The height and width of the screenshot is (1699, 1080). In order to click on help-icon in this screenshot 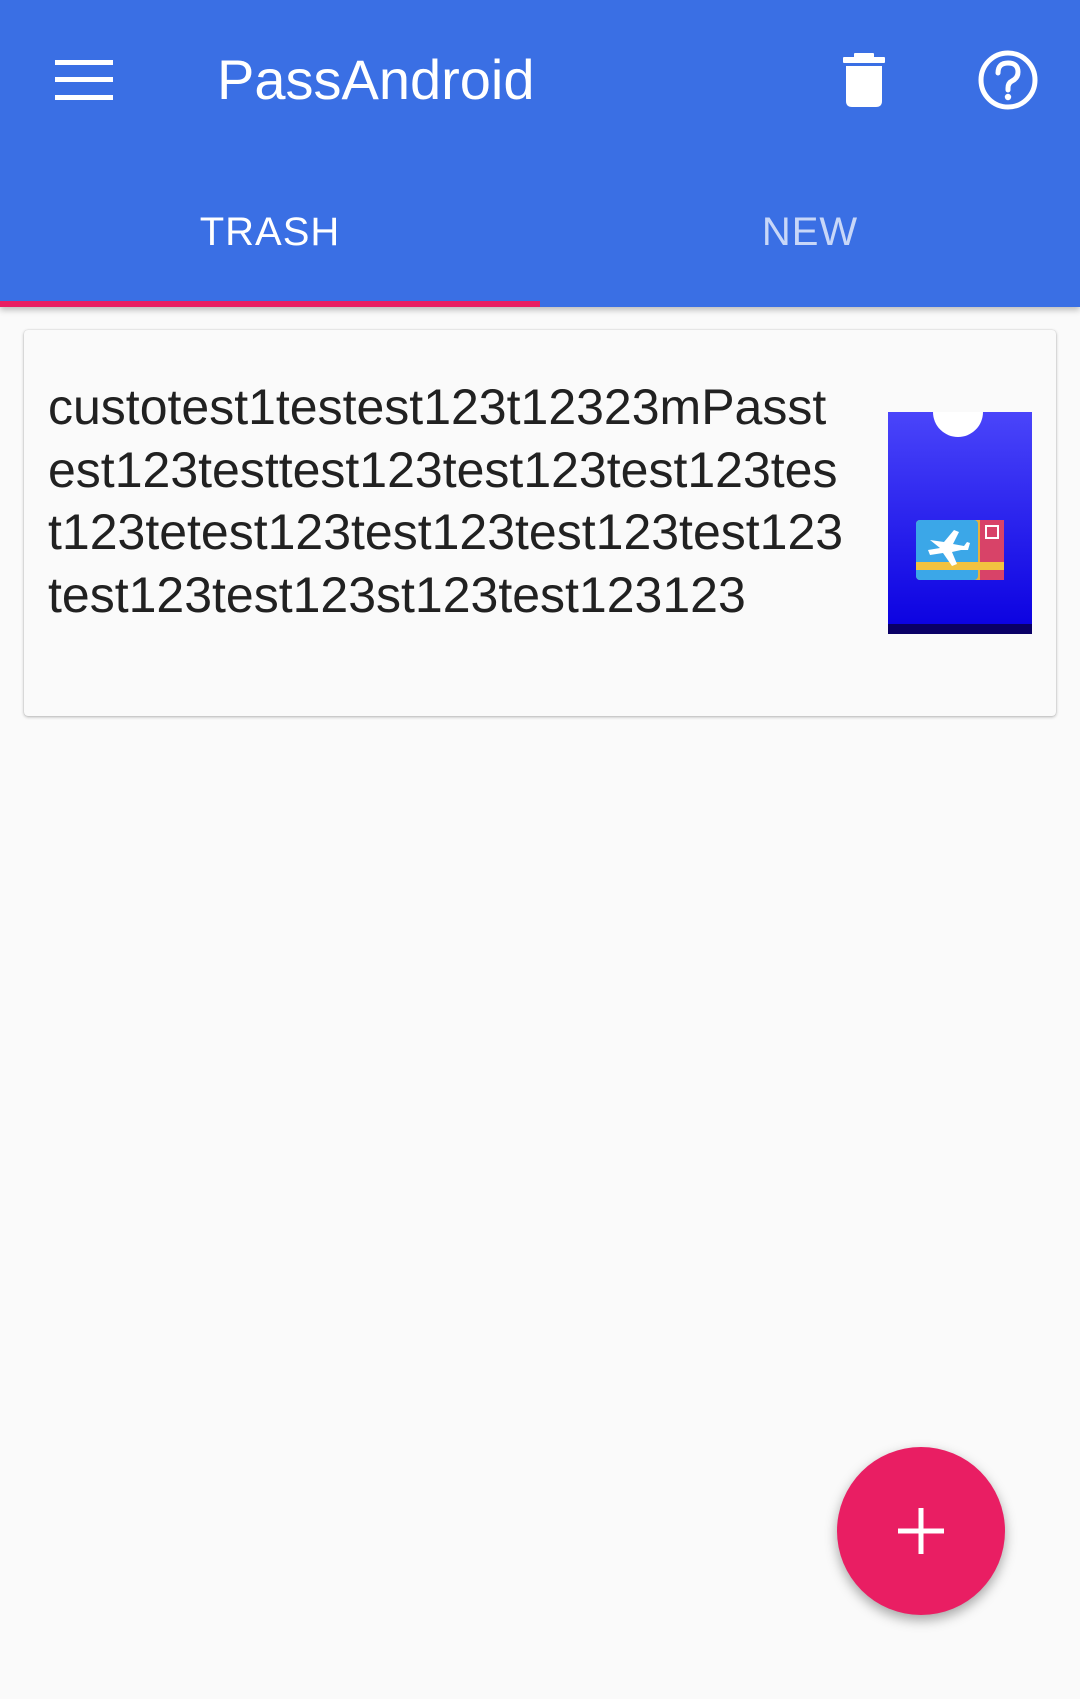, I will do `click(1008, 80)`.